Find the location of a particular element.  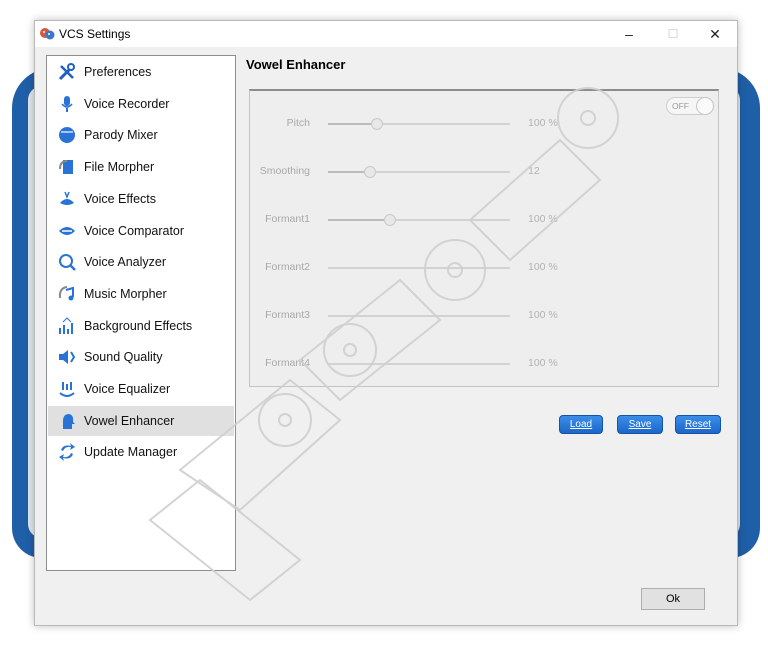

slider-row-formant4: Formant4 100 % is located at coordinates (485, 364).